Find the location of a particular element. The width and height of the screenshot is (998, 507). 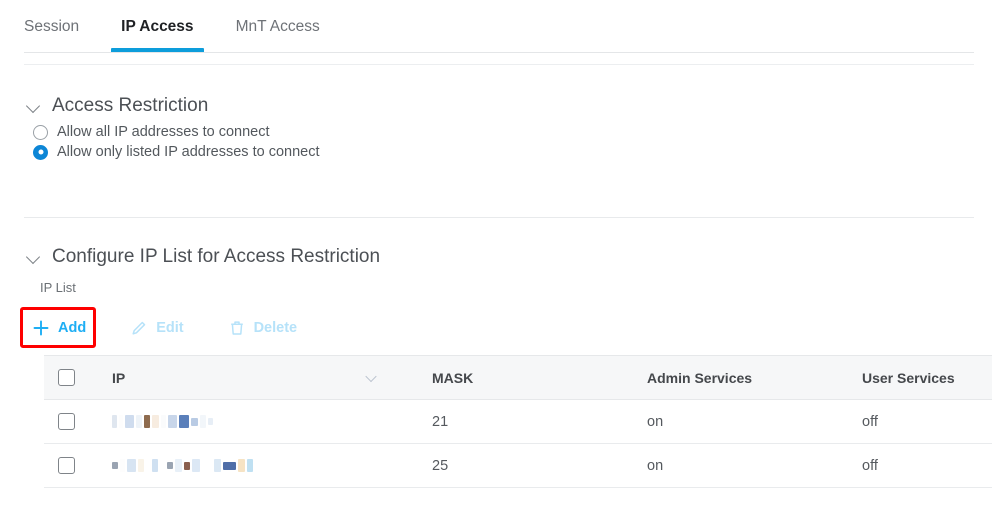

trash-icon is located at coordinates (237, 328).